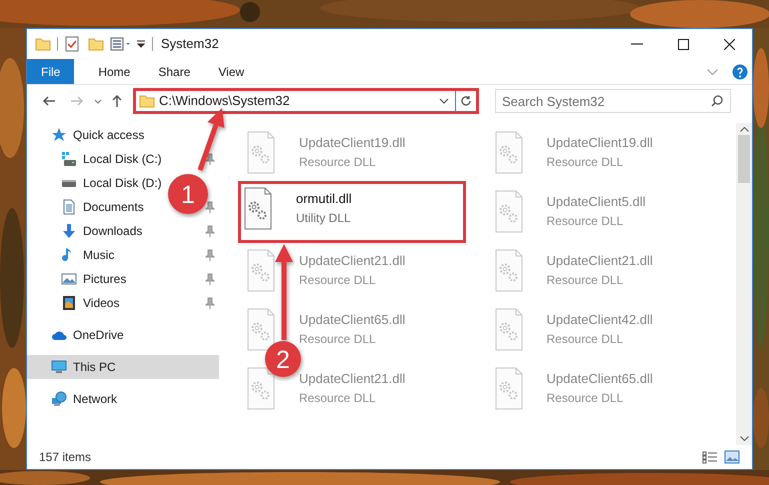  What do you see at coordinates (190, 44) in the screenshot?
I see `window-title: System32` at bounding box center [190, 44].